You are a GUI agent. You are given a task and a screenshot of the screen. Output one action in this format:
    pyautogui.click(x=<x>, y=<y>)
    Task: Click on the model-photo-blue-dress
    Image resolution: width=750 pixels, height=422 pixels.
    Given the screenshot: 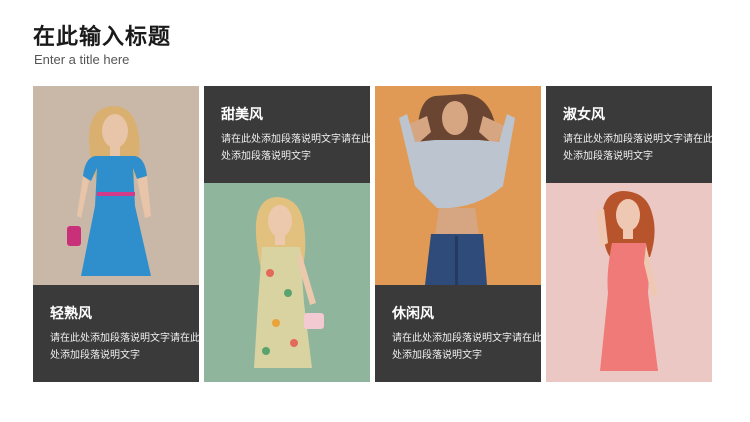 What is the action you would take?
    pyautogui.click(x=116, y=185)
    